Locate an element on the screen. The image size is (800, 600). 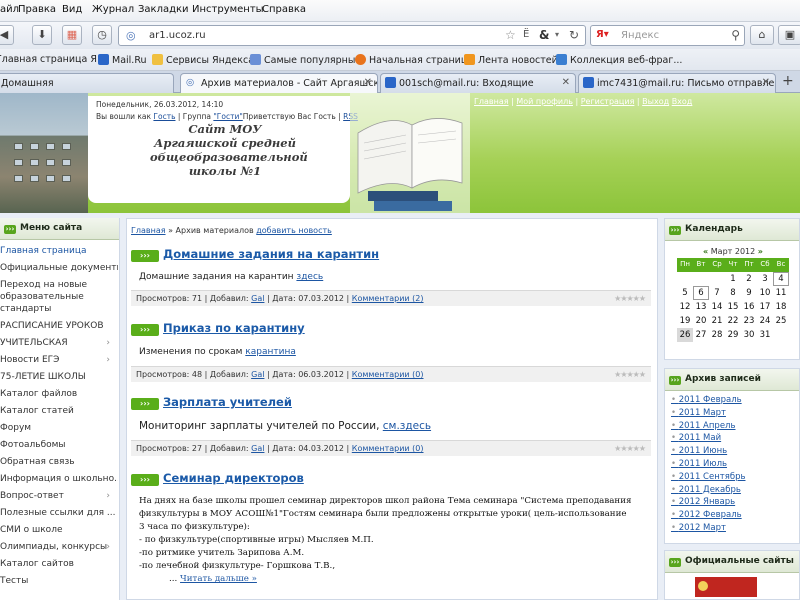
post-title: ››› Зарплата учителей is located at coordinates (211, 403).